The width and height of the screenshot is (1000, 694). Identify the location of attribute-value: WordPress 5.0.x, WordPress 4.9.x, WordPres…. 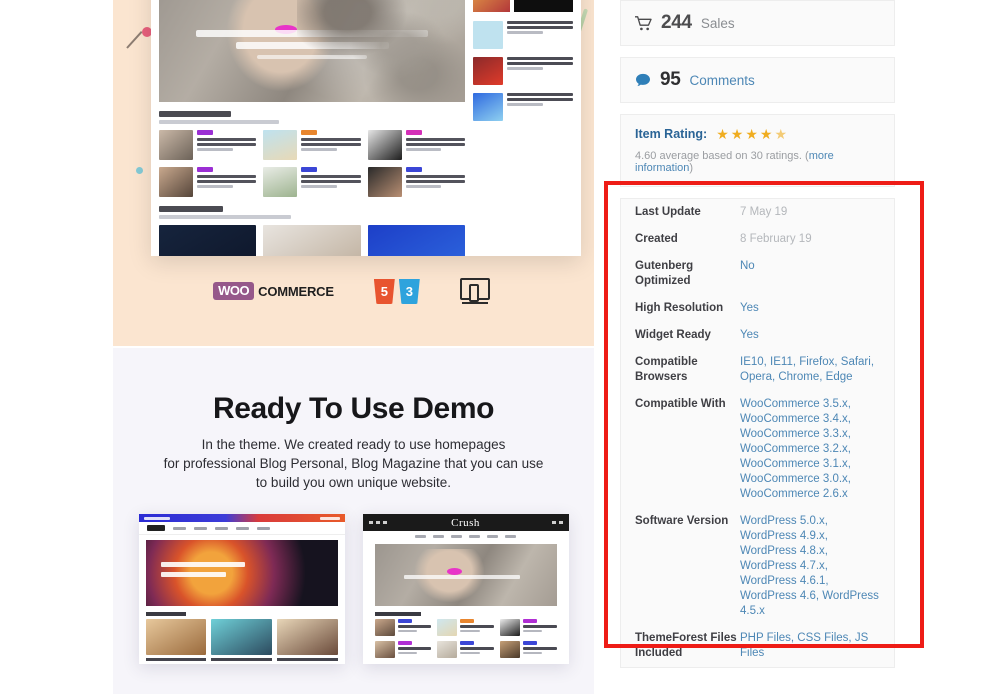
(810, 566).